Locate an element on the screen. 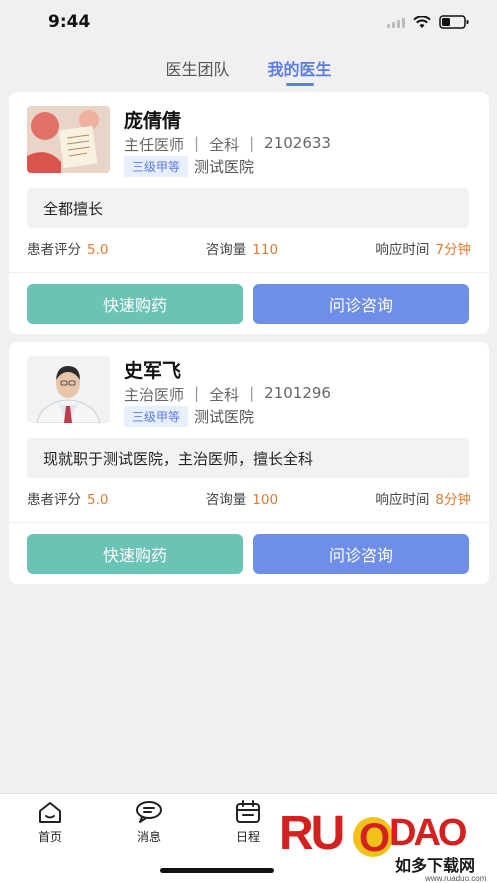  doctor-id: 2102633 is located at coordinates (297, 143).